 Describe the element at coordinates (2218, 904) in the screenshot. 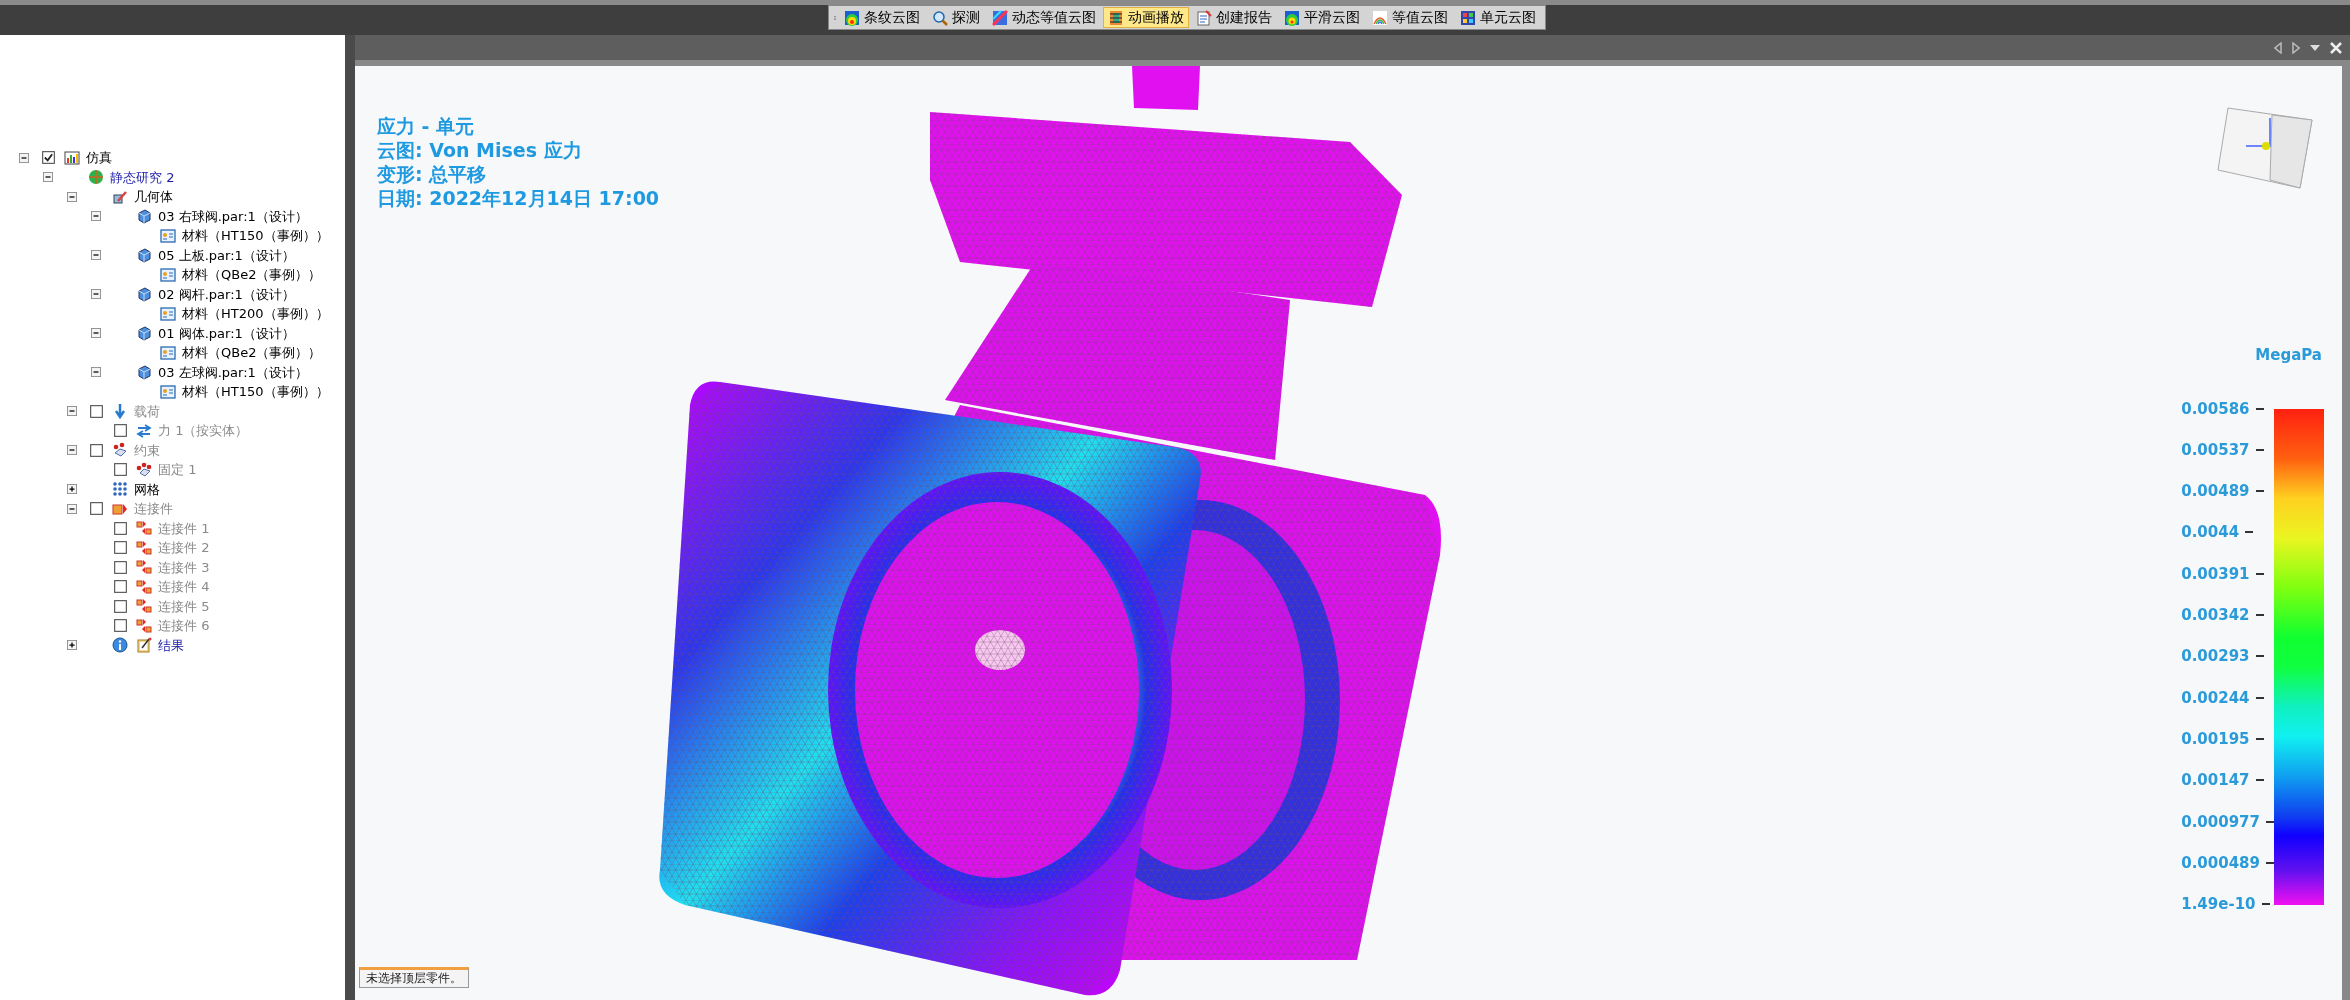

I see `legend-value: 1.49e-10` at that location.